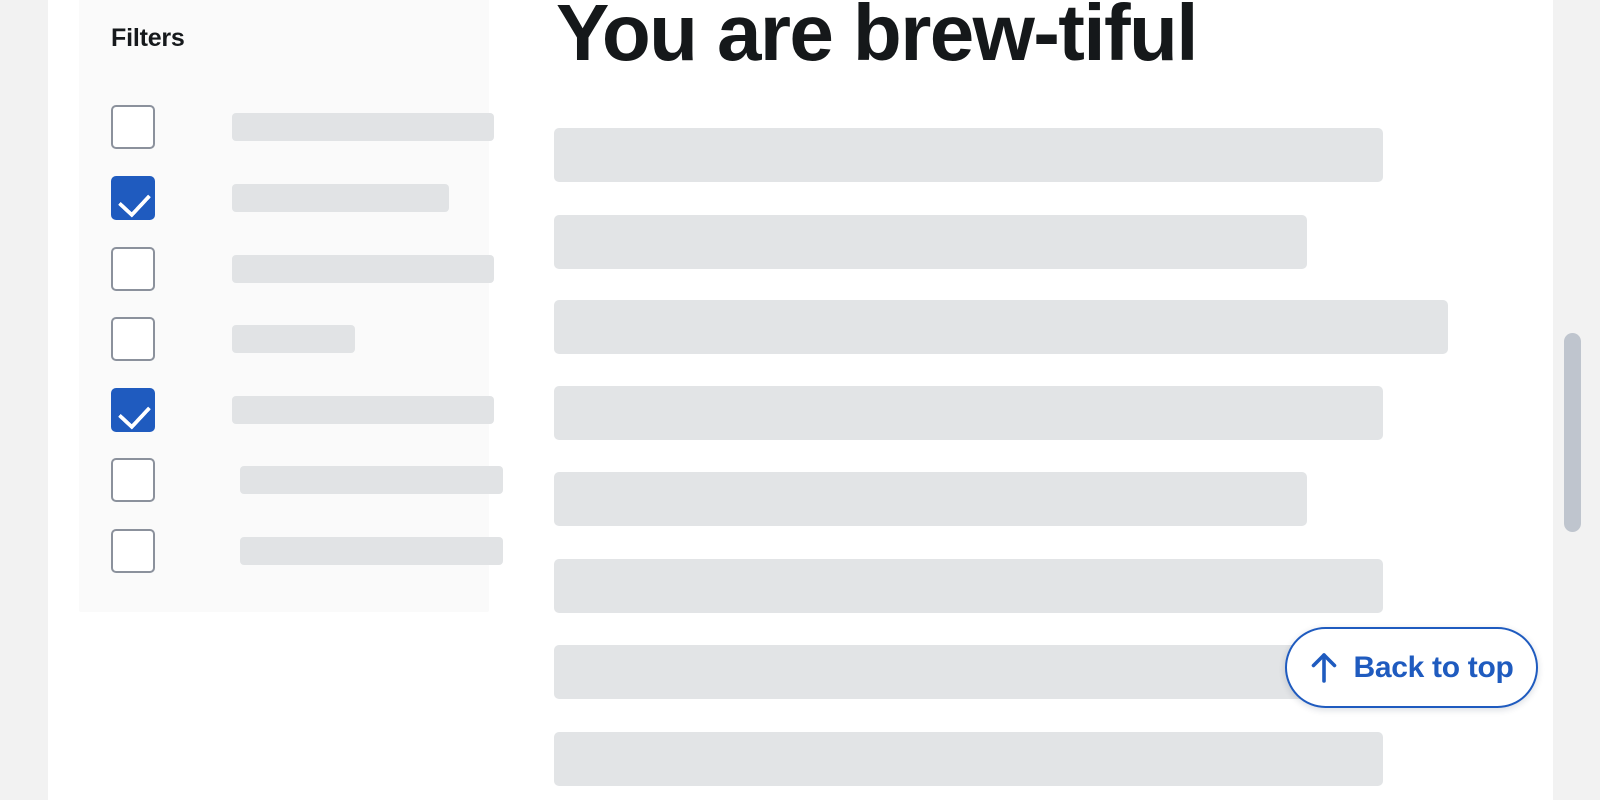  I want to click on filters-heading: Filters, so click(148, 38).